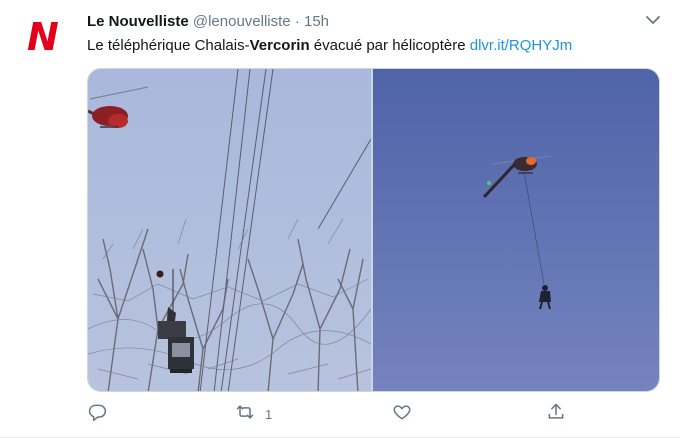  I want to click on le-nouvelliste-logo: N, so click(43, 37).